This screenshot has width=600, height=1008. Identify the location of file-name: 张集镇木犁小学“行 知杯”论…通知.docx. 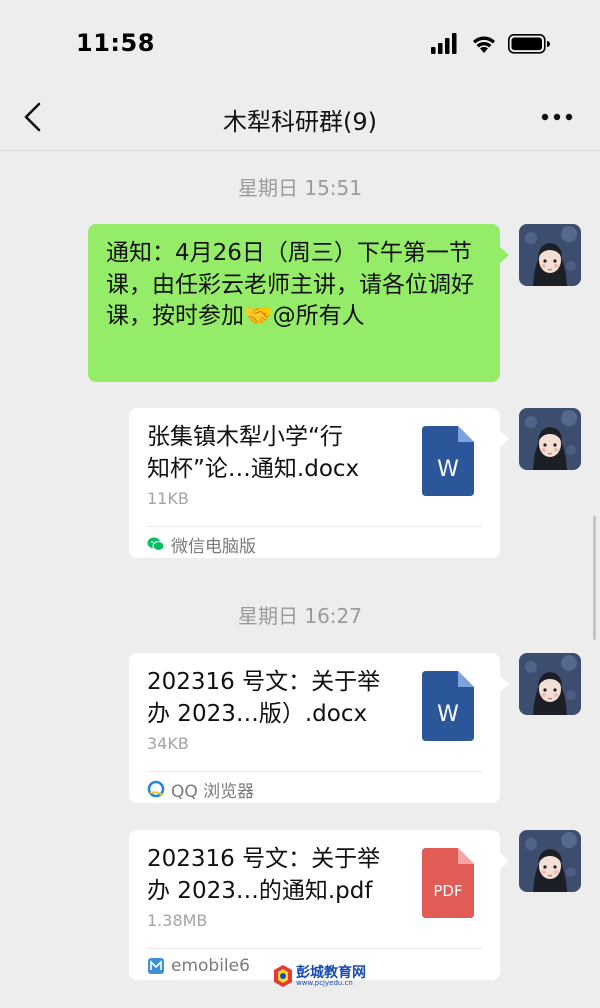
(253, 453).